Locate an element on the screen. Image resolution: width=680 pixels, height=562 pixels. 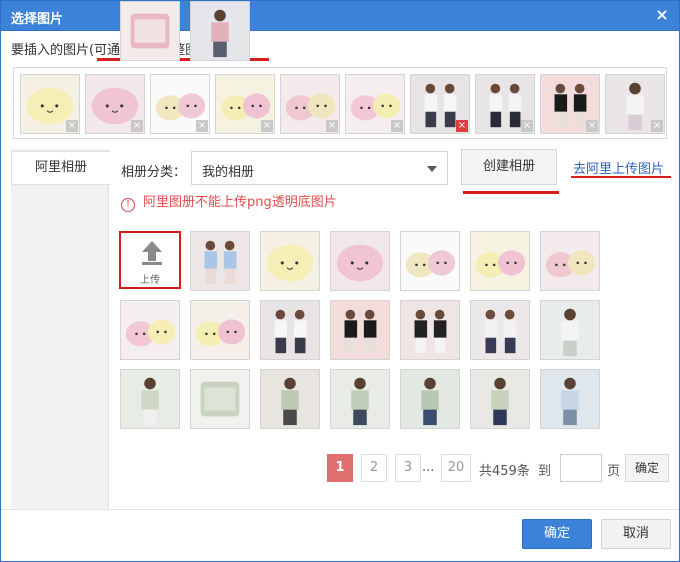
selected-images-strip: × × × × × × × × × × is located at coordinates (340, 103).